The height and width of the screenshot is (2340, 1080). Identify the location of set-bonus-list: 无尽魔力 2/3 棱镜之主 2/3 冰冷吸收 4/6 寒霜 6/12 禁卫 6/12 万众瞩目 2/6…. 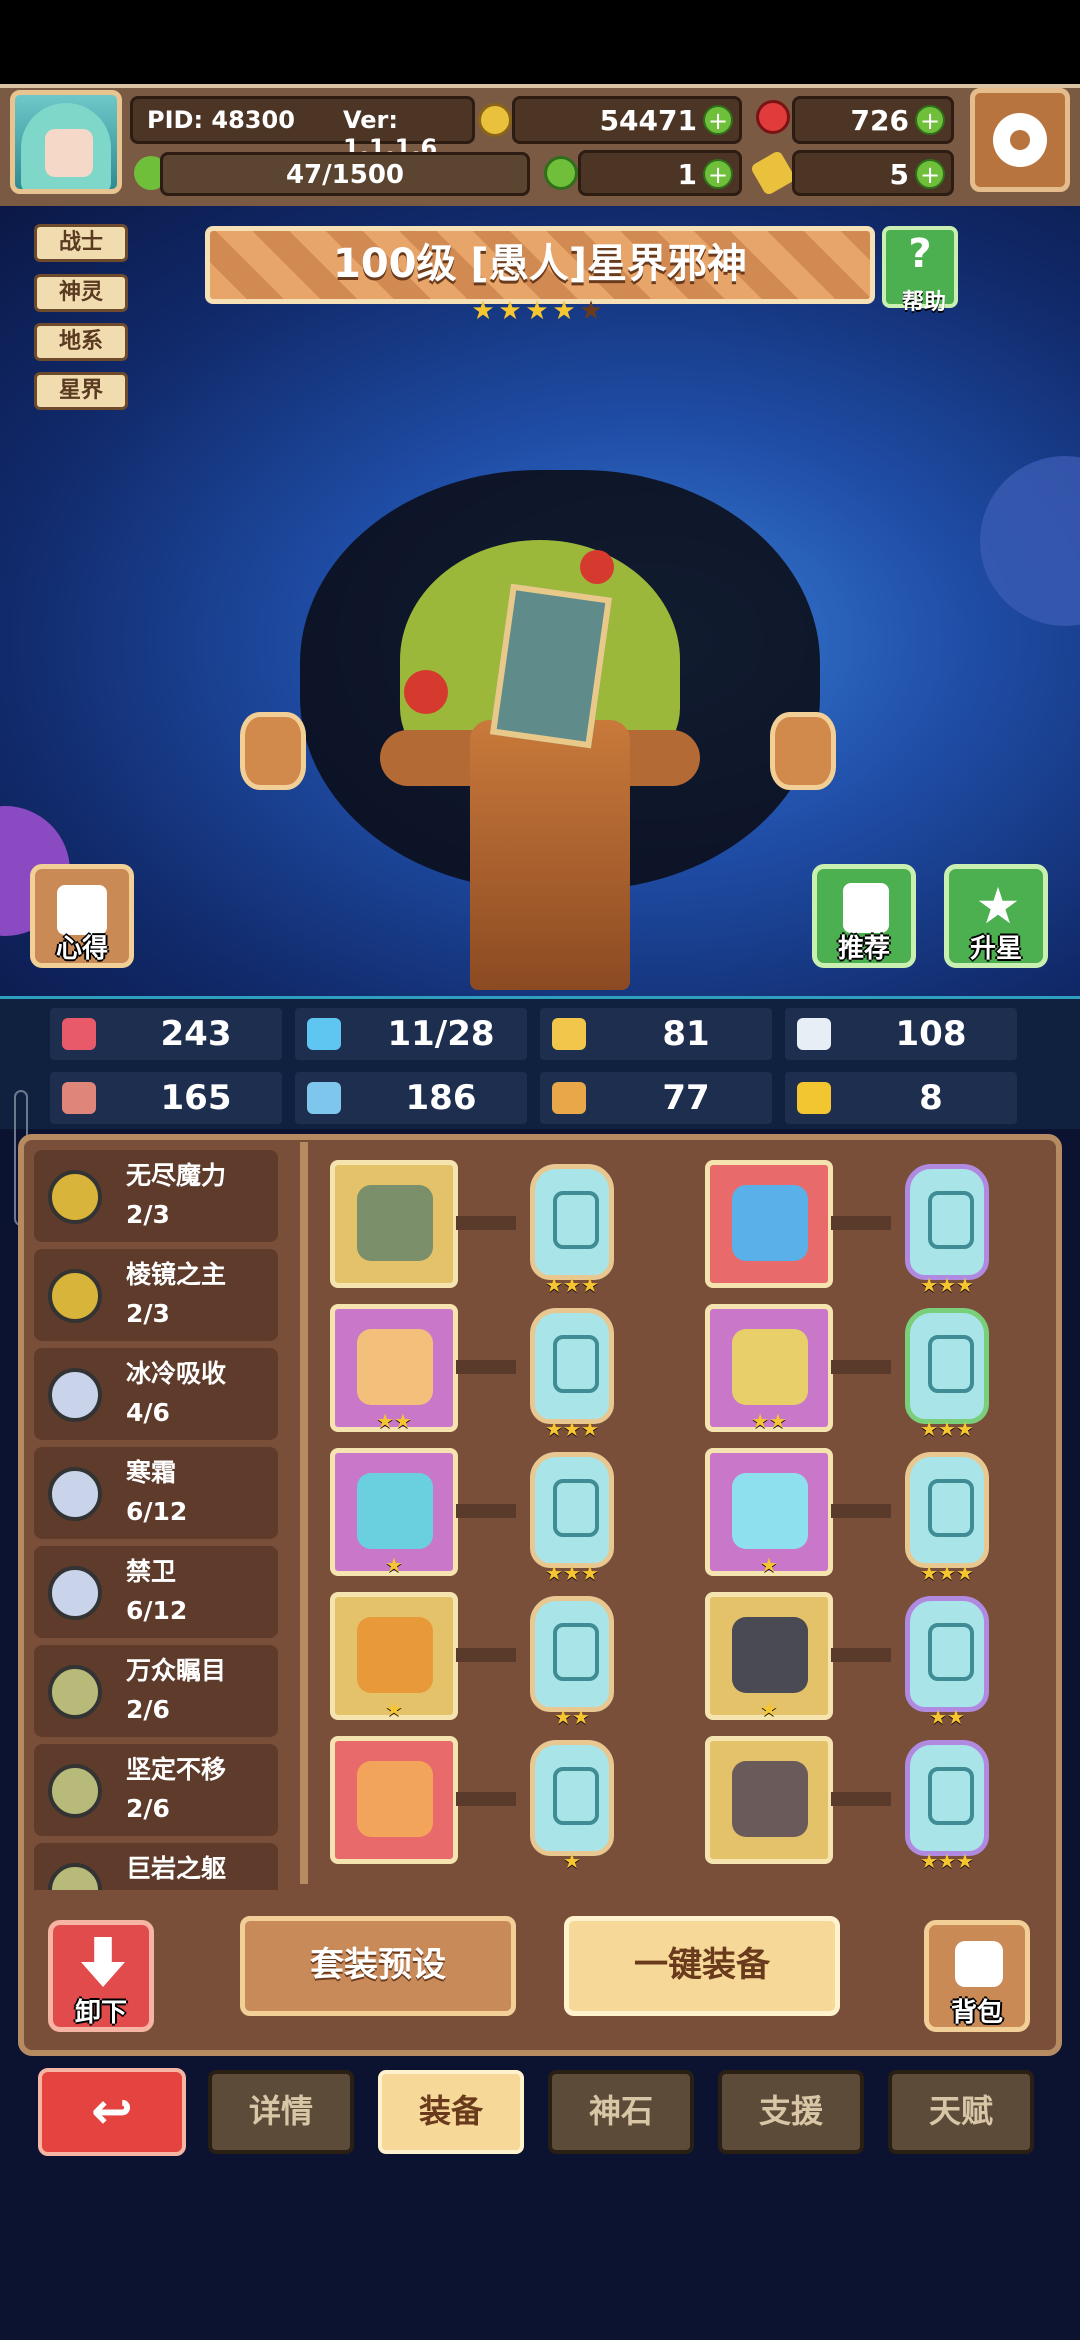
(163, 1520).